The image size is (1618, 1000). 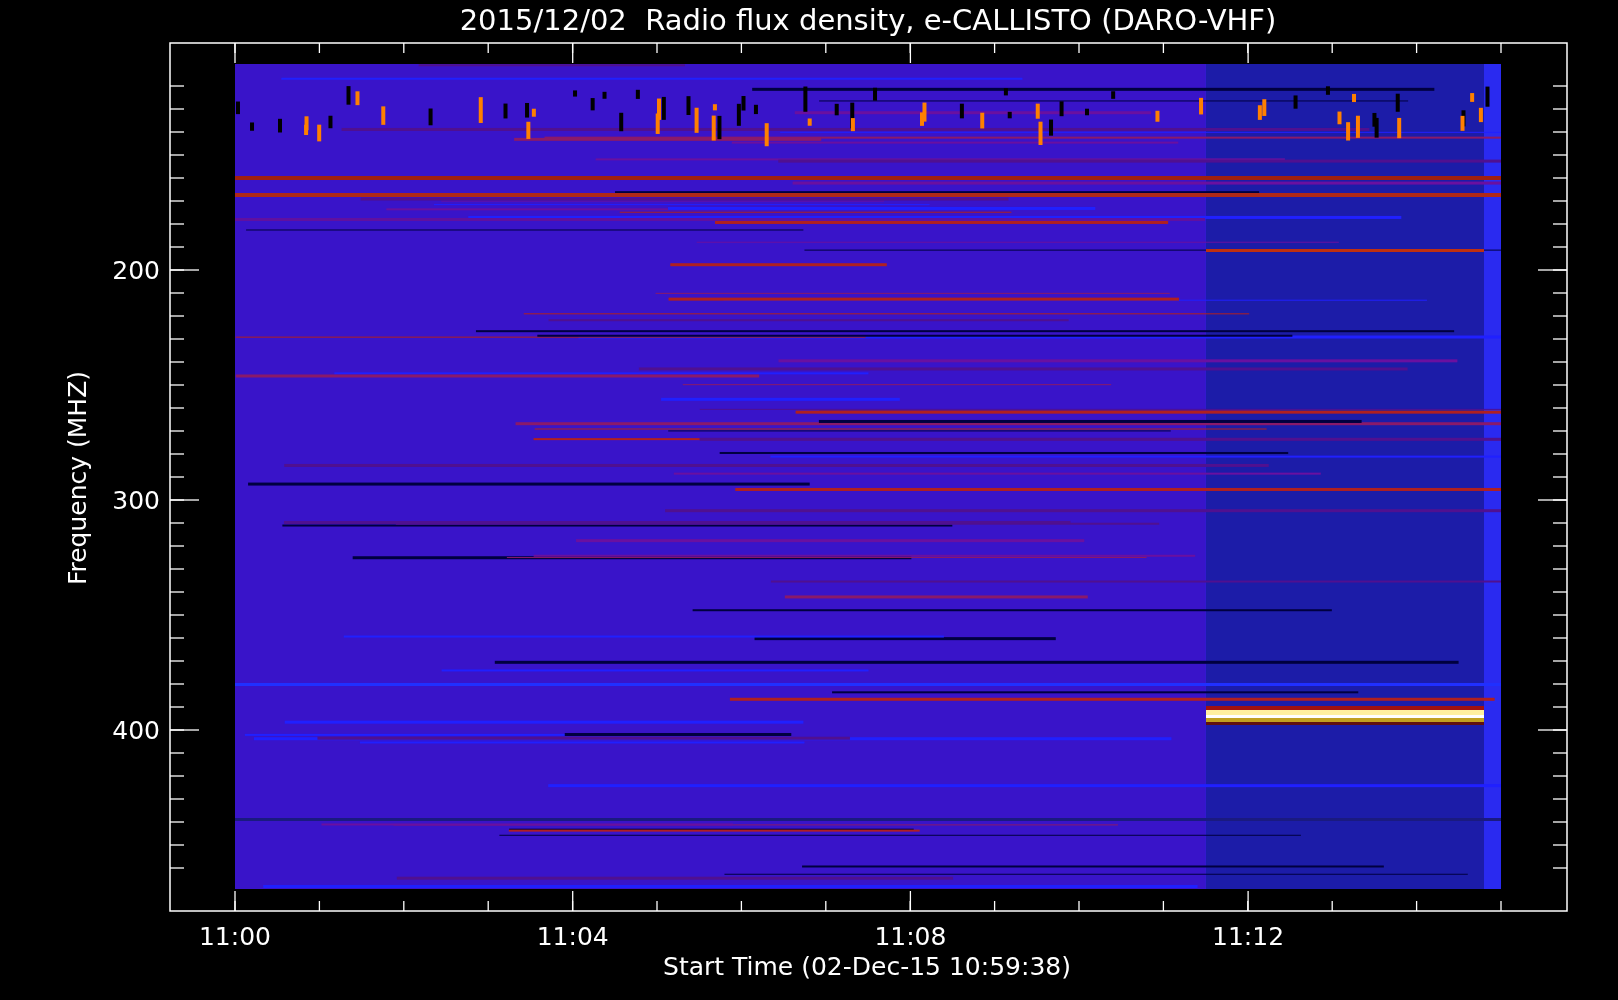 I want to click on axis-title: Frequency (MHZ), so click(x=77, y=478).